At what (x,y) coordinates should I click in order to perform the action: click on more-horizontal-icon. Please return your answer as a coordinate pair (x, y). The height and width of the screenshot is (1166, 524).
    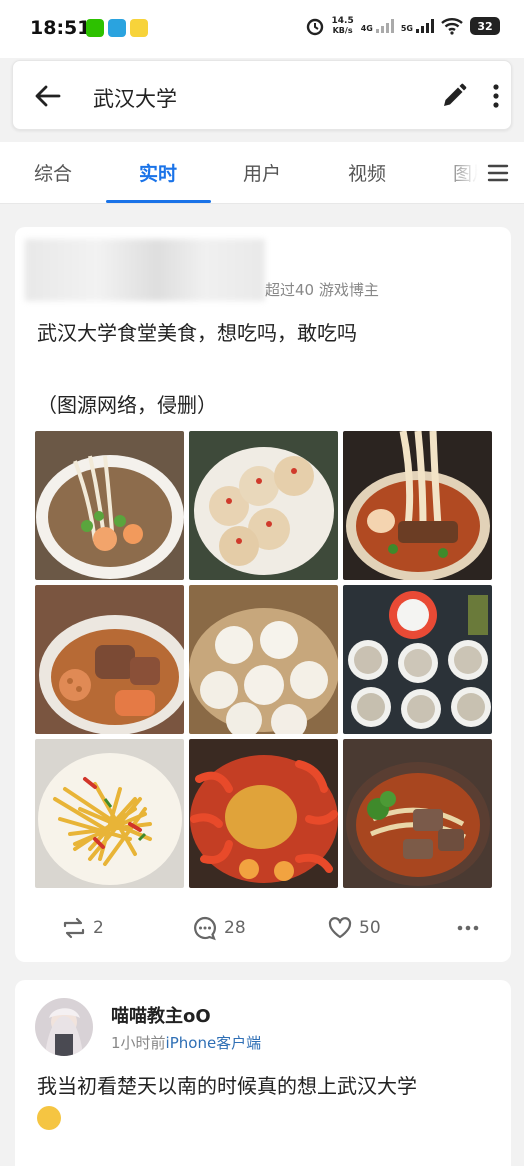
    Looking at the image, I should click on (468, 928).